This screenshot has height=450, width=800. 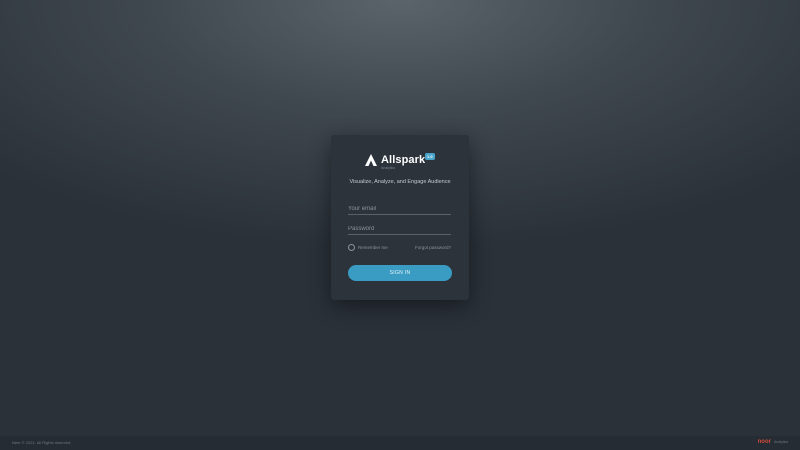 I want to click on remember-me: Remember me, so click(x=368, y=247).